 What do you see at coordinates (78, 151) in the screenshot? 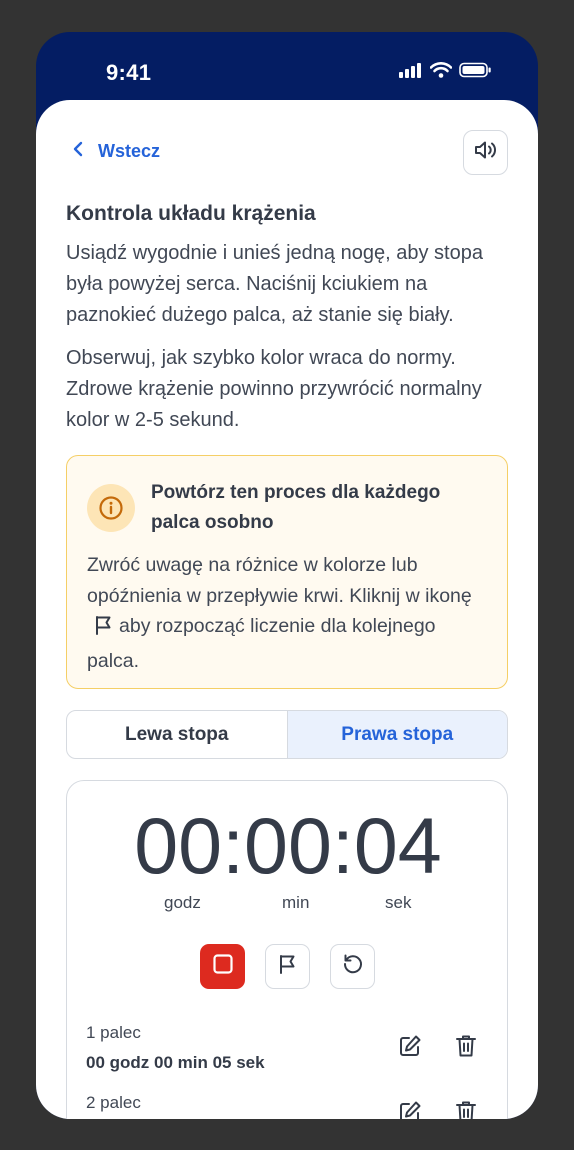
I see `chevron-left-icon` at bounding box center [78, 151].